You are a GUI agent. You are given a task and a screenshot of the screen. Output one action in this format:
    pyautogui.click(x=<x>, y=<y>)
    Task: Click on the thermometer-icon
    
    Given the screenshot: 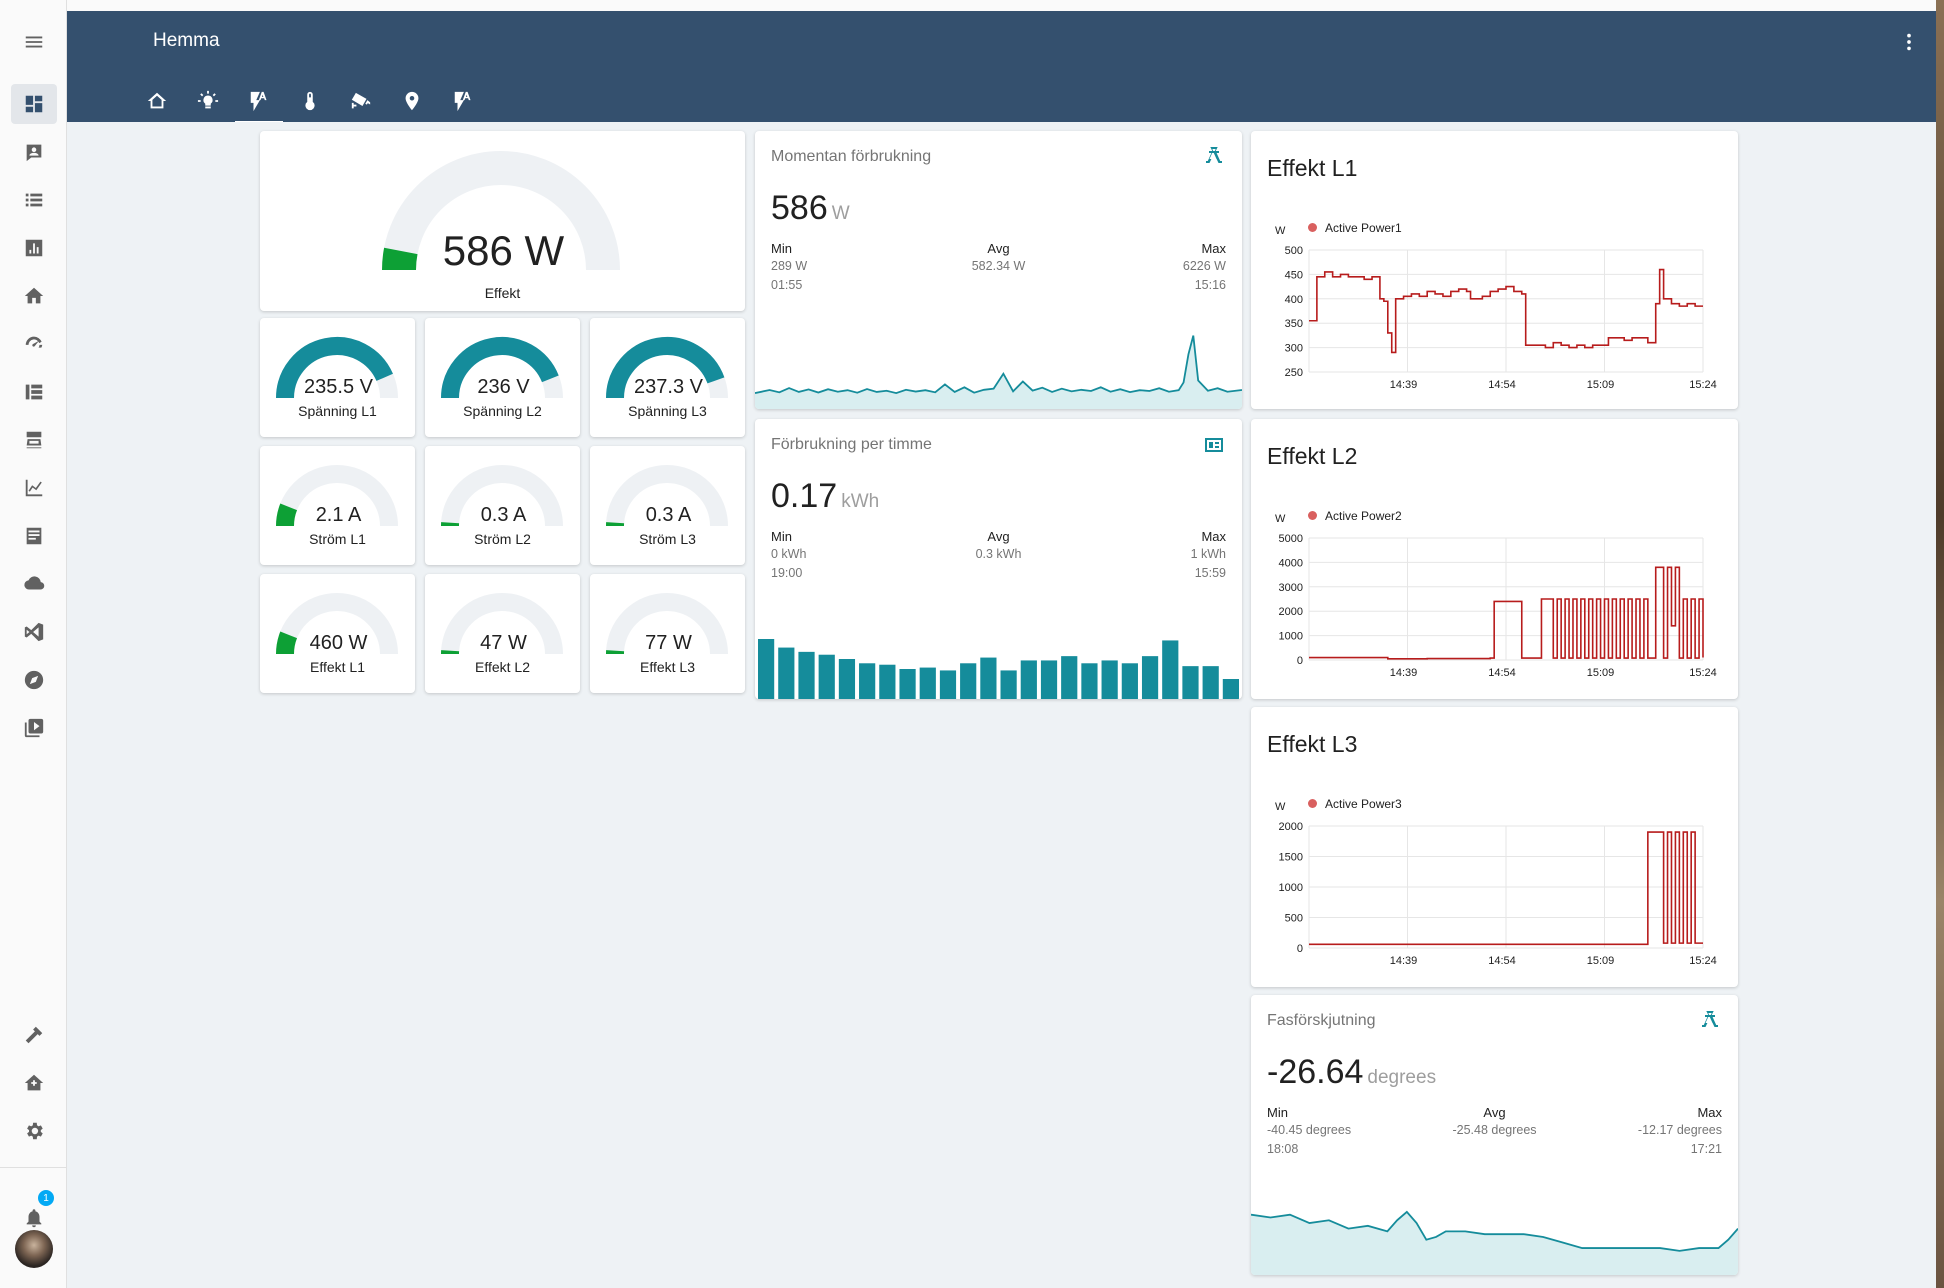 What is the action you would take?
    pyautogui.click(x=310, y=101)
    